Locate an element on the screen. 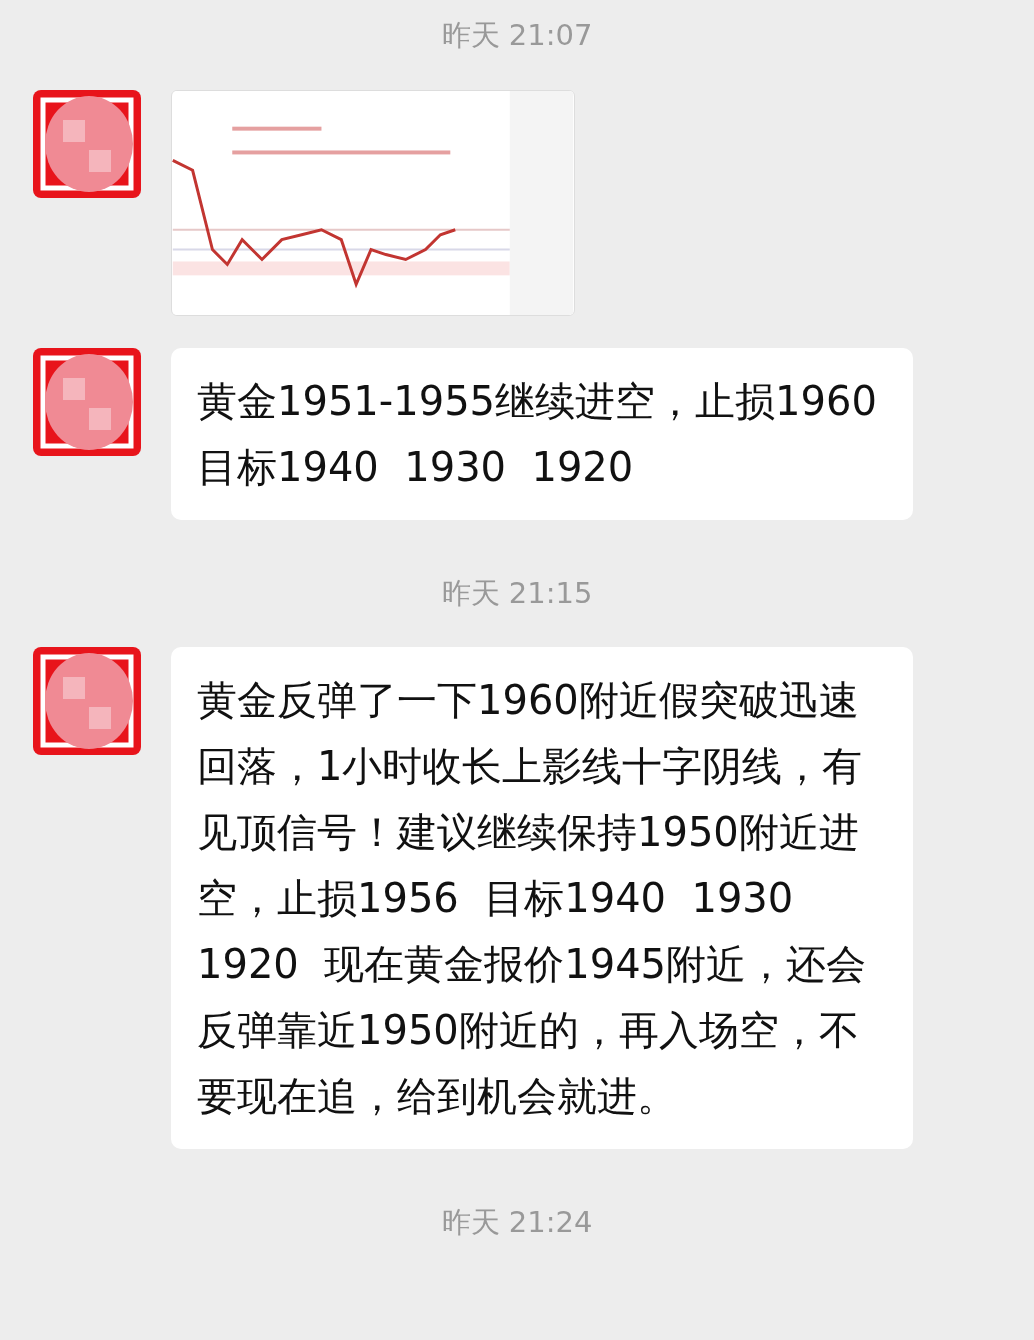 The height and width of the screenshot is (1340, 1034). timestamp: 昨天 21:07 is located at coordinates (517, 35).